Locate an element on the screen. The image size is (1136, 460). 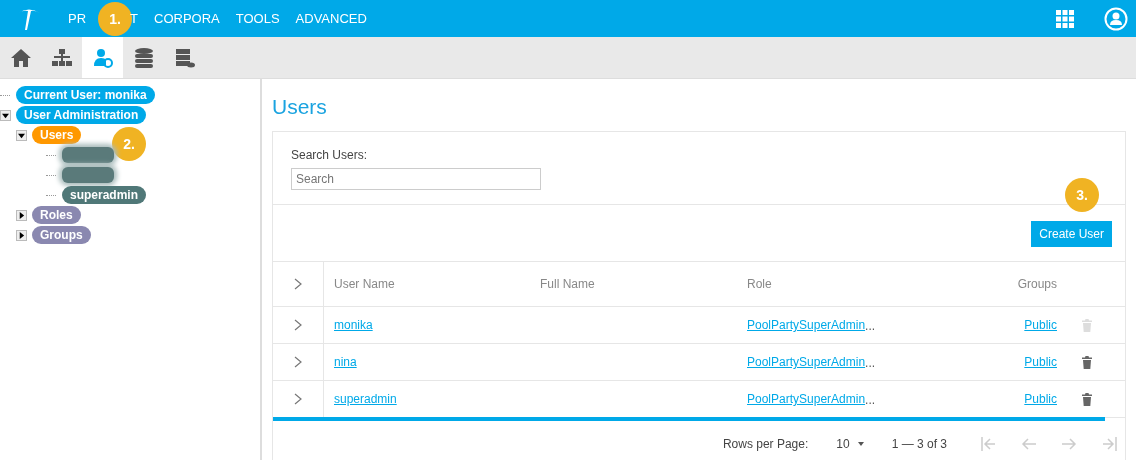
column-header: Groups is located at coordinates (1037, 284).